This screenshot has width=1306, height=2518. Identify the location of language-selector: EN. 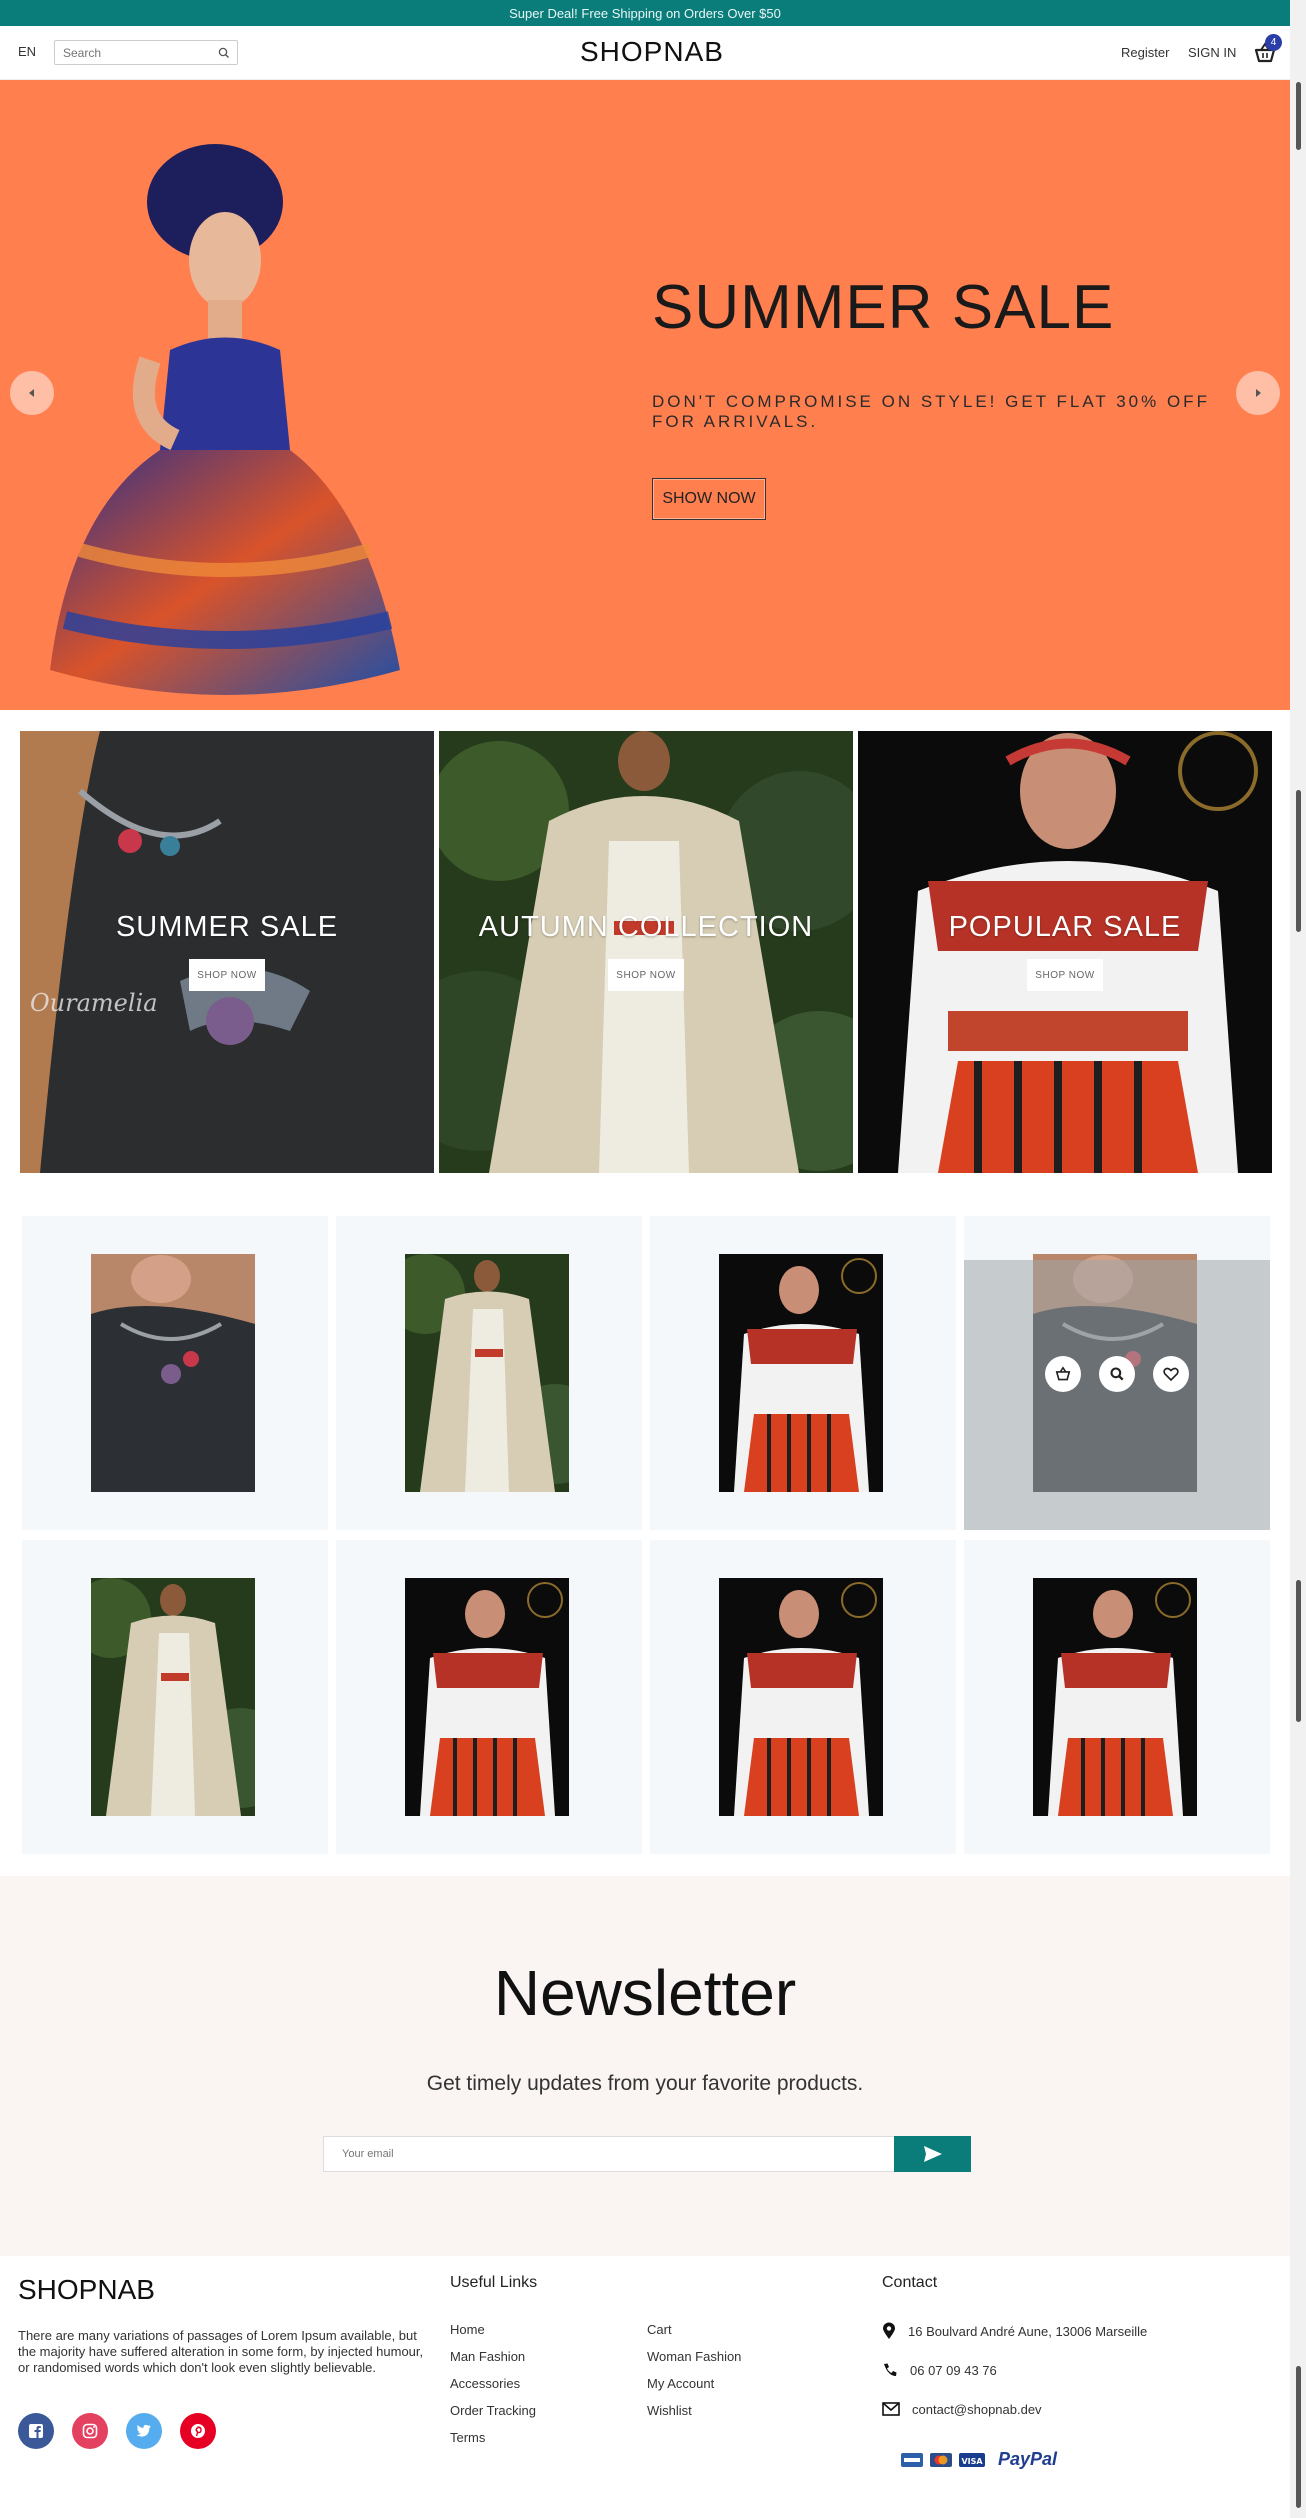
(27, 51).